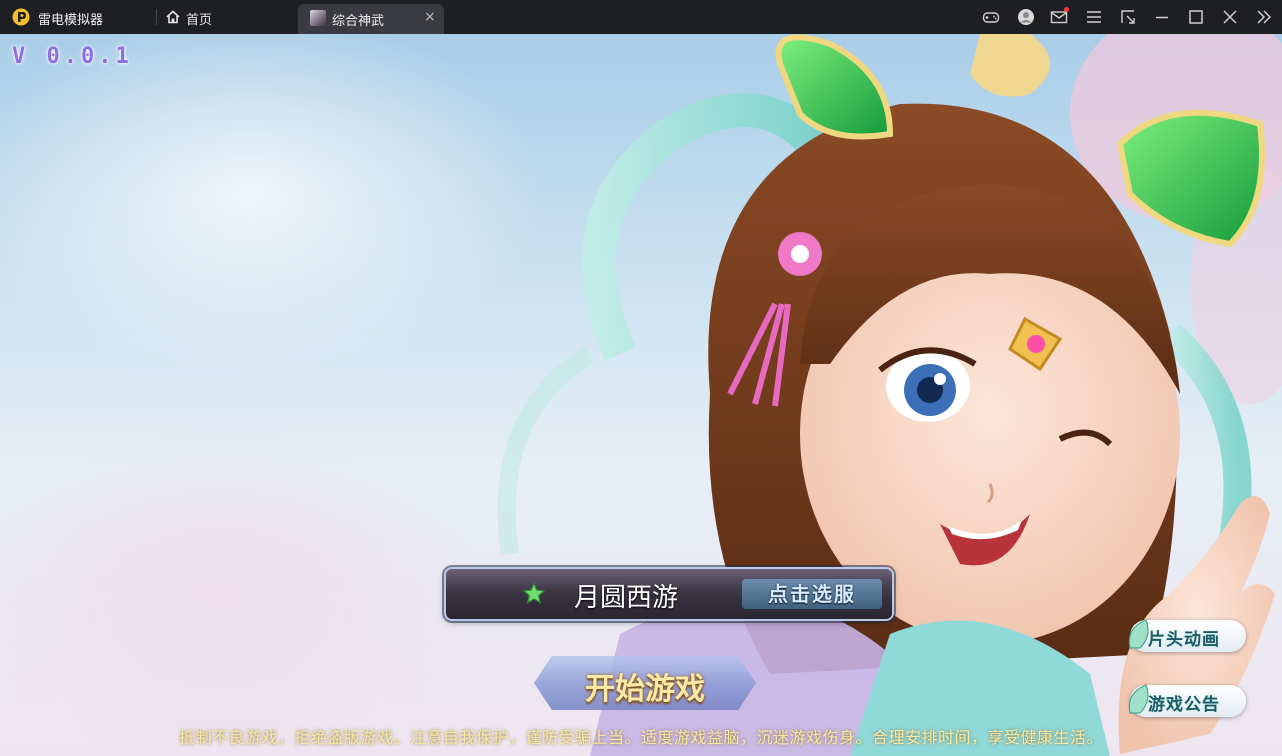  I want to click on notification-dot, so click(1066, 9).